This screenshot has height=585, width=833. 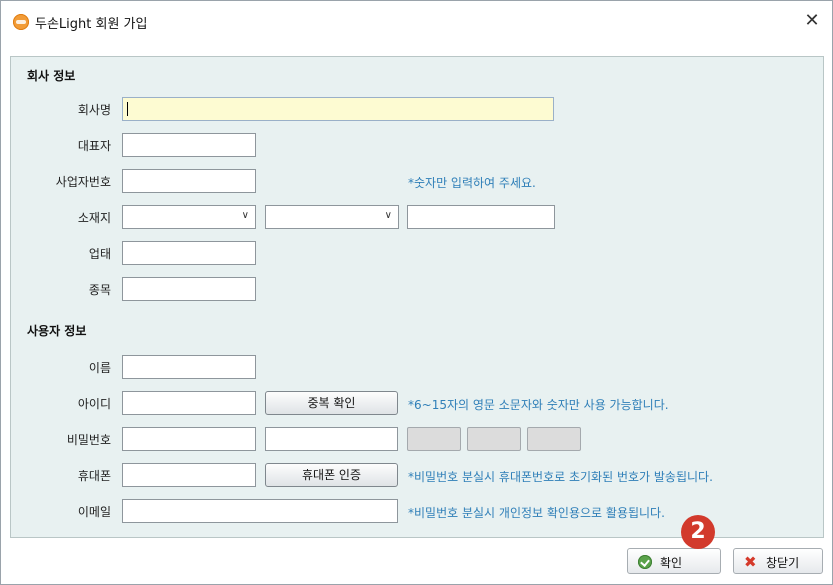 I want to click on ceo-label: 대표자, so click(x=94, y=146).